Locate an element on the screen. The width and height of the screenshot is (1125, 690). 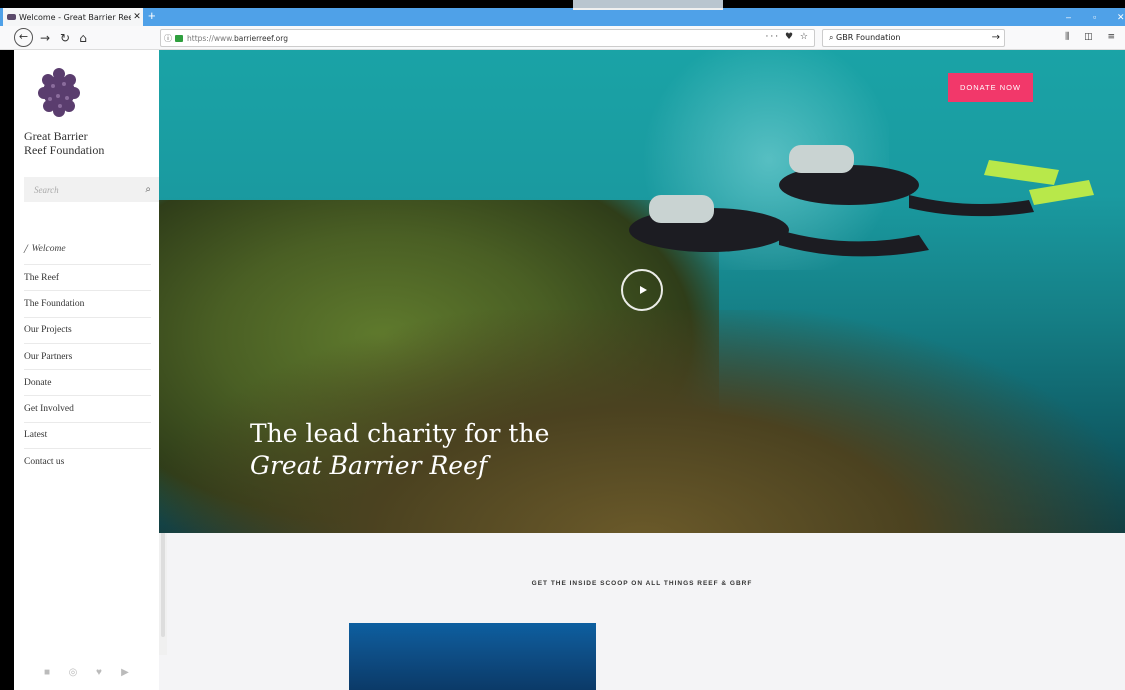
sidebar-item-label: Contact us is located at coordinates (44, 462).